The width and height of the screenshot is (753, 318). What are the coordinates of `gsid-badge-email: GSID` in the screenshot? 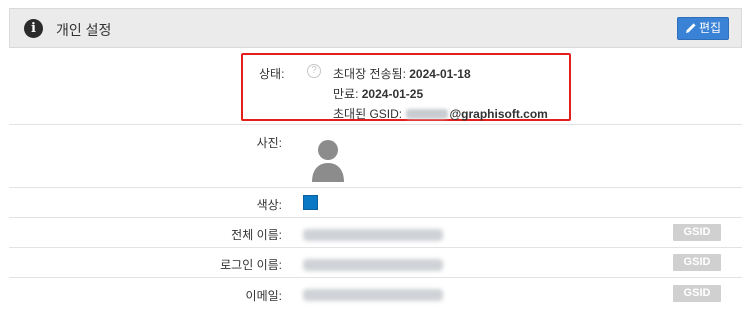 It's located at (697, 293).